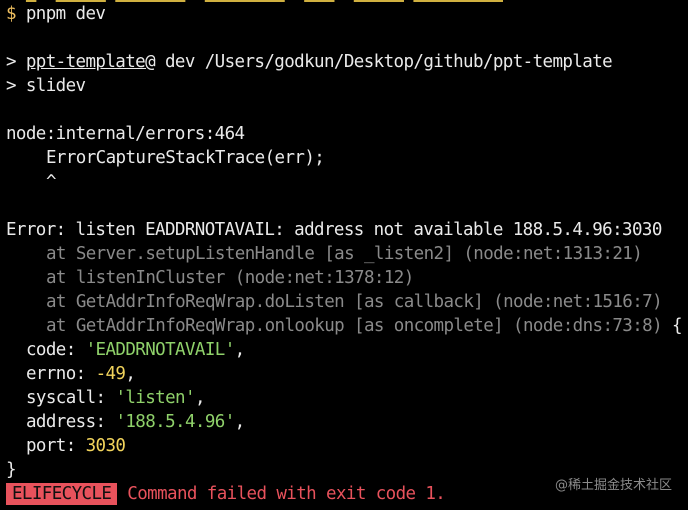  What do you see at coordinates (135, 422) in the screenshot?
I see `field-address: address: '188.5.4.96',` at bounding box center [135, 422].